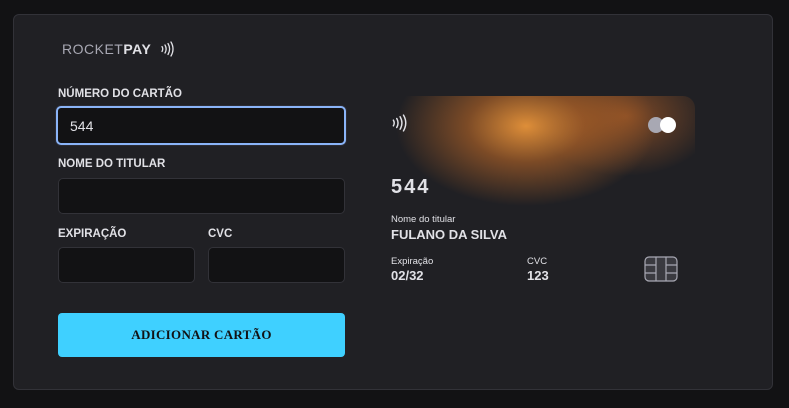 This screenshot has height=408, width=789. I want to click on card-preview-expiration-value: 02/32, so click(407, 275).